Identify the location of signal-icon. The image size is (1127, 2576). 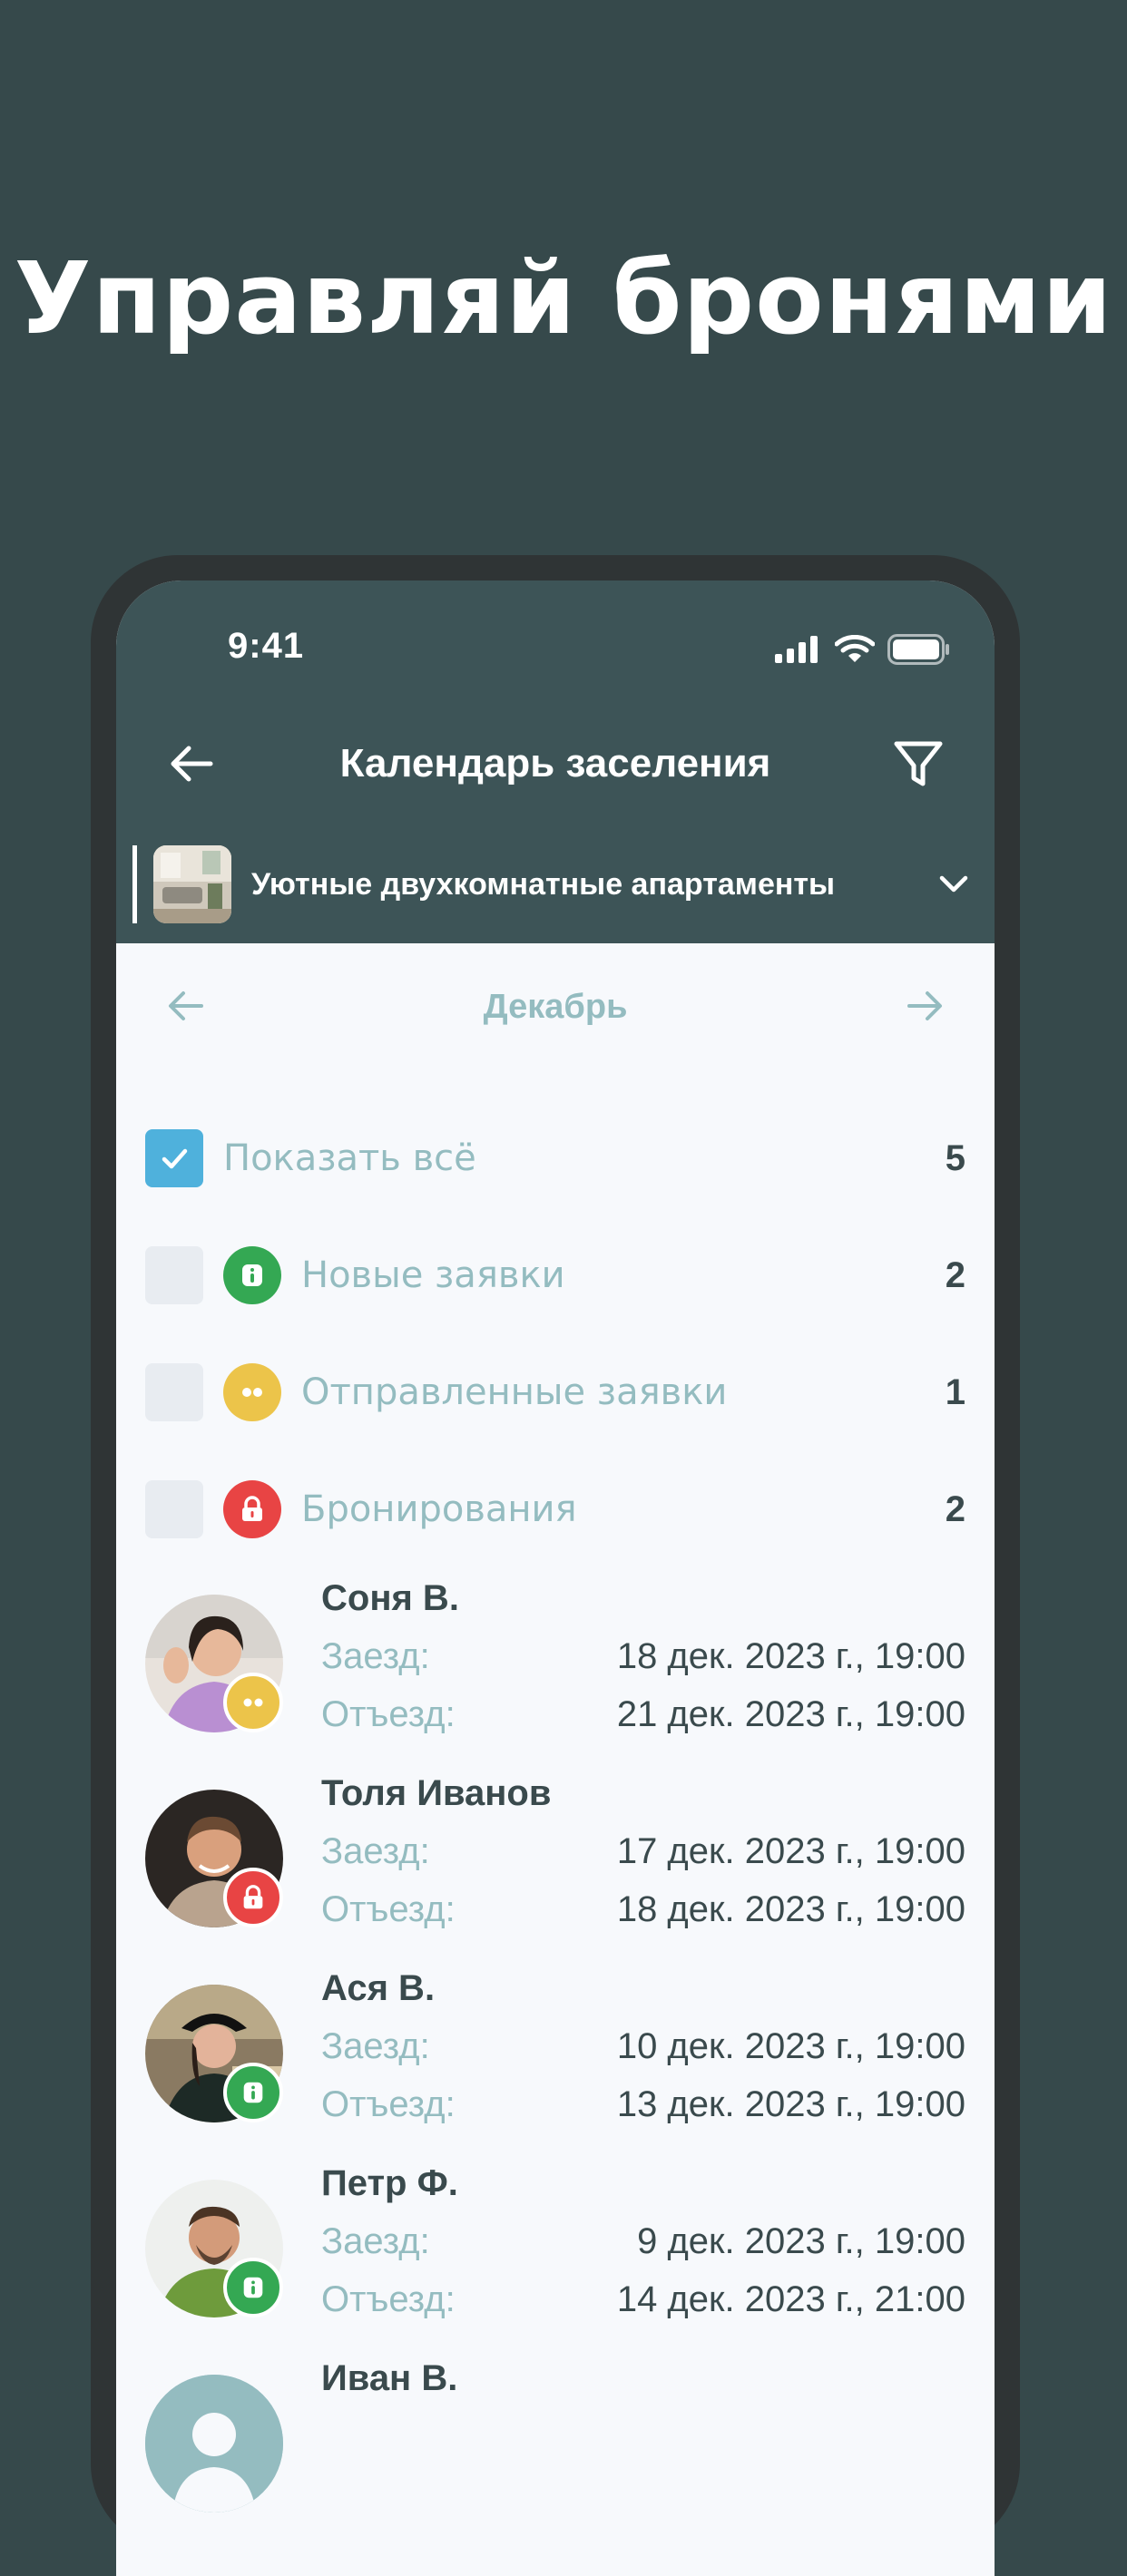
(796, 649).